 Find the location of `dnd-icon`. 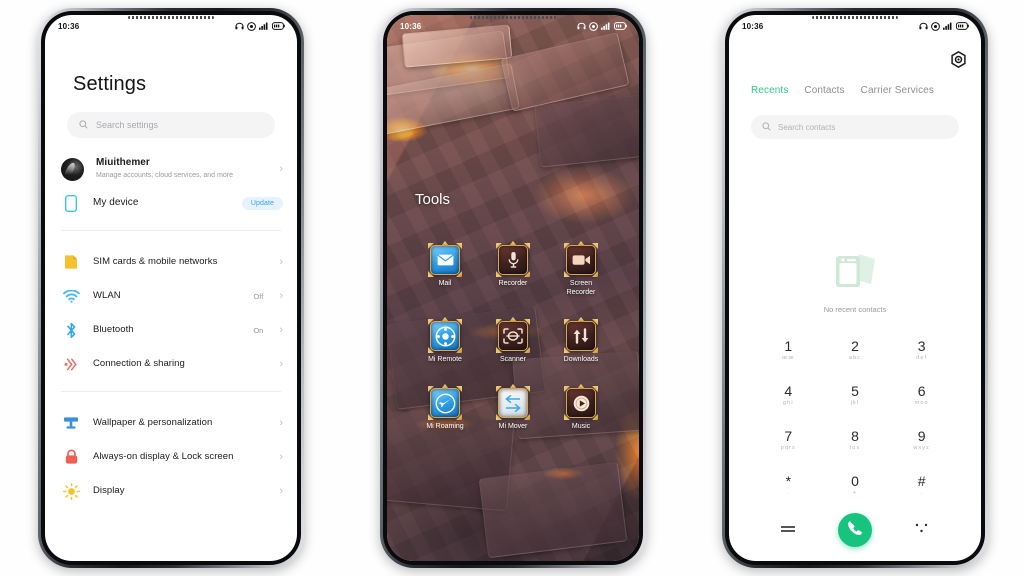

dnd-icon is located at coordinates (935, 26).